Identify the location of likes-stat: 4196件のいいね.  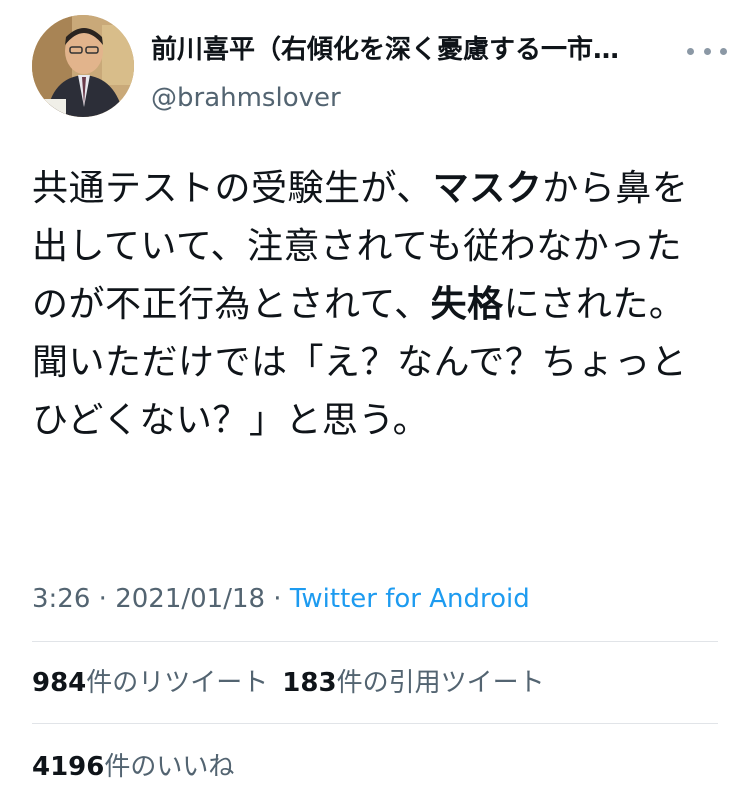
(133, 767).